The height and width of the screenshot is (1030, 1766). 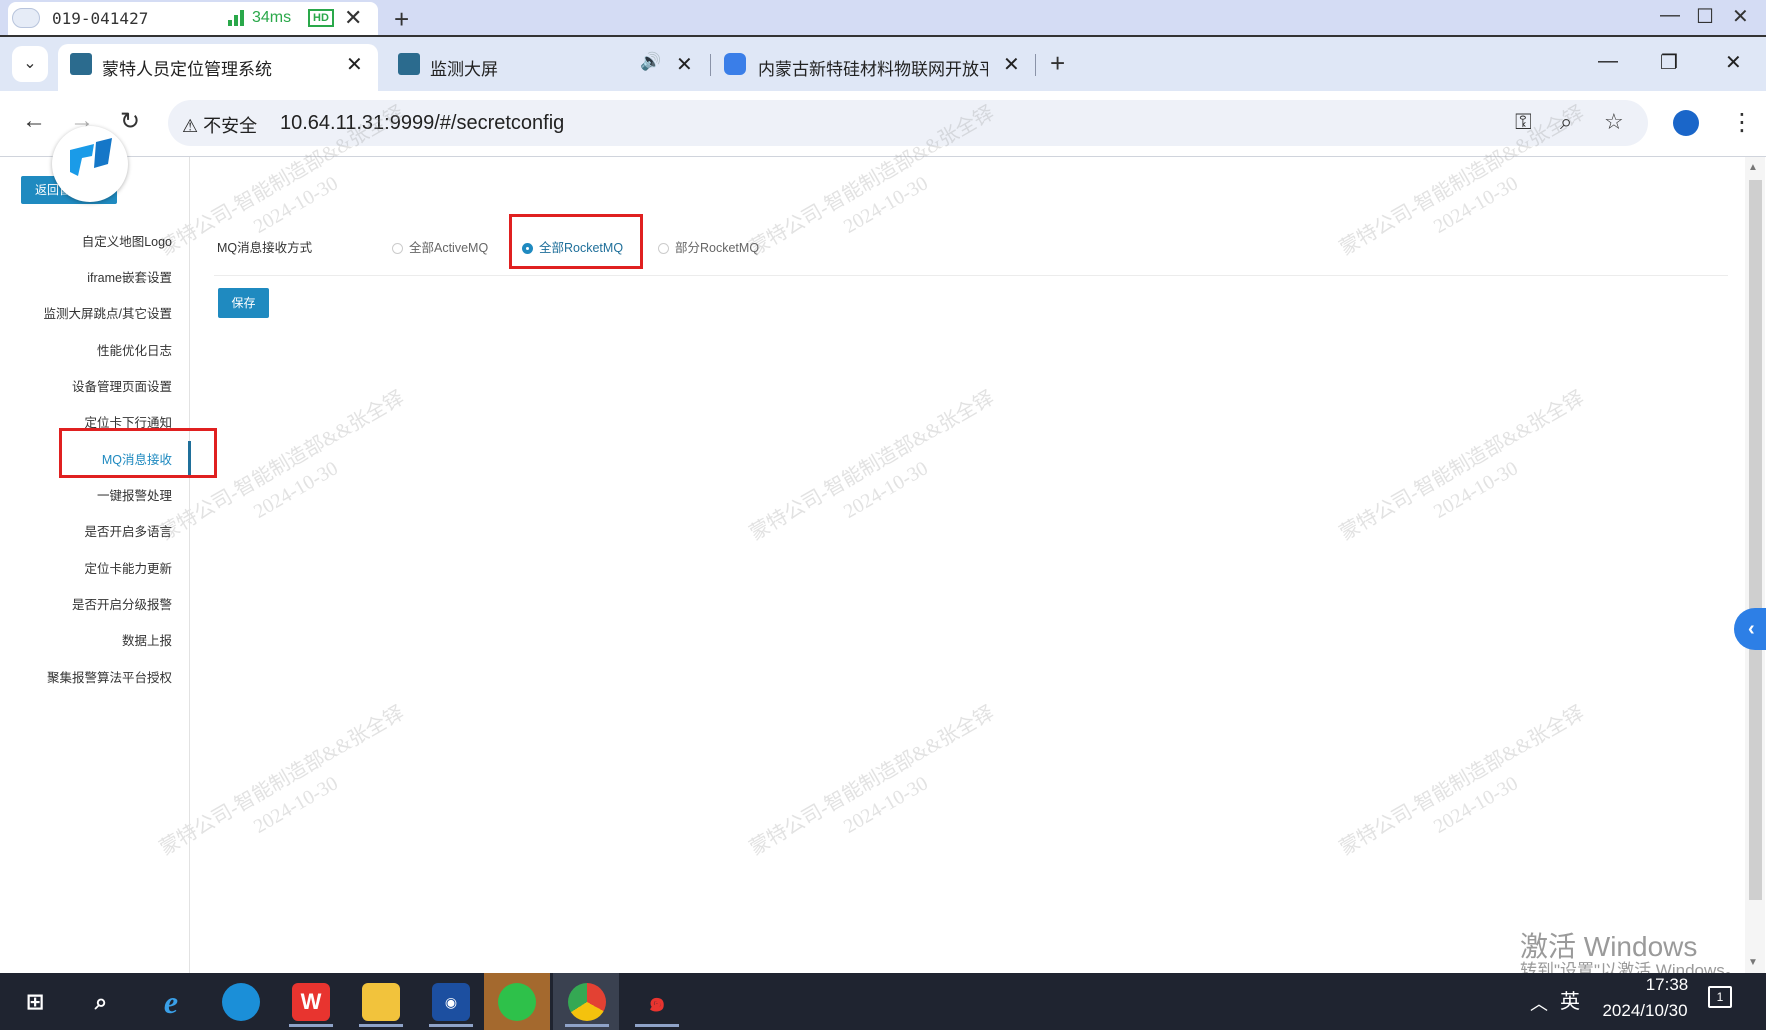 I want to click on sidebar-item-cluster-auth: 聚集报警算法平台授权, so click(x=96, y=676).